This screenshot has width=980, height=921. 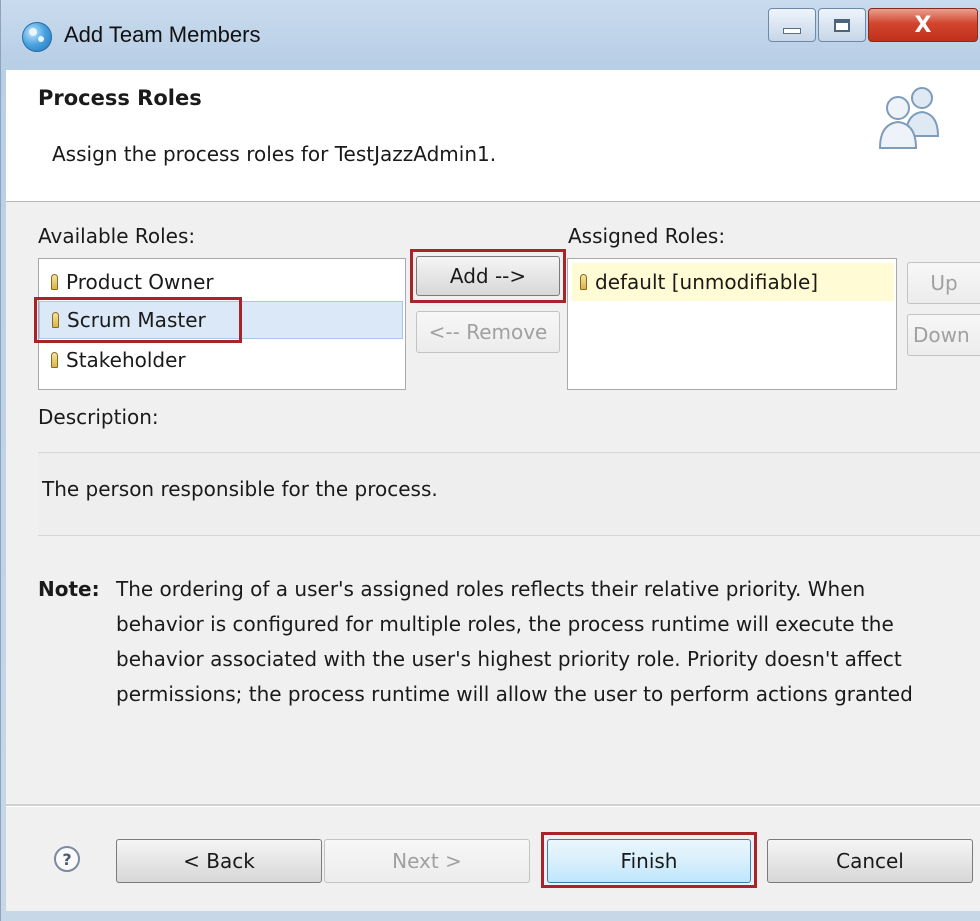 What do you see at coordinates (490, 35) in the screenshot?
I see `title-bar: Add Team Members X` at bounding box center [490, 35].